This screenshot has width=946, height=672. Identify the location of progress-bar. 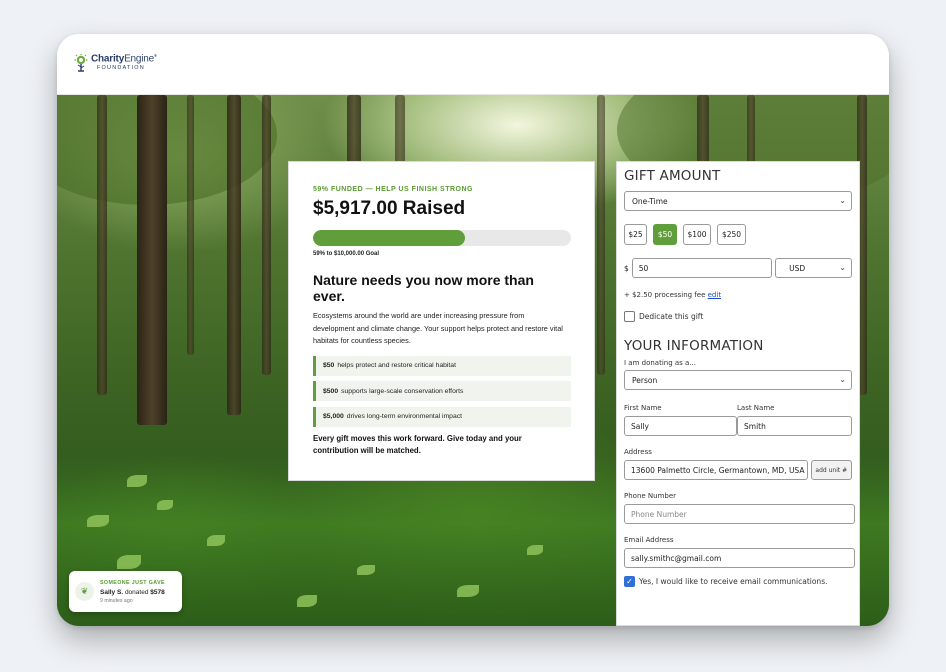
(442, 238).